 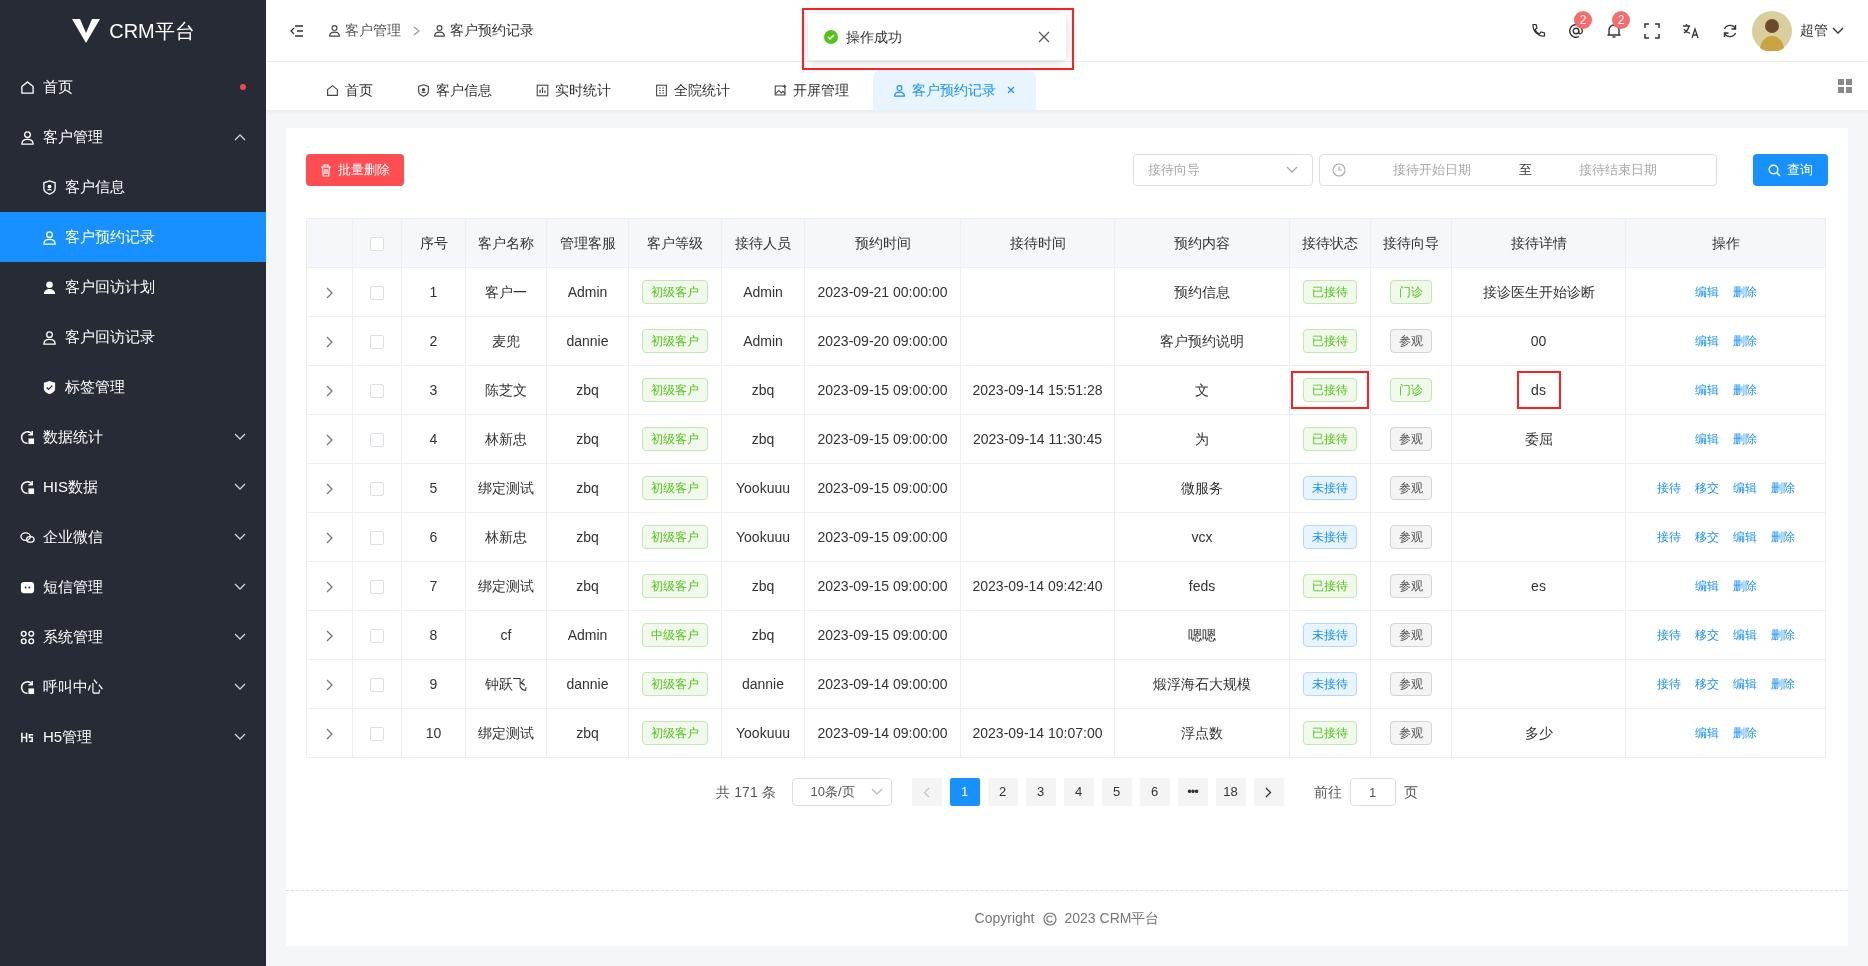 I want to click on page-input: 1, so click(x=1372, y=792).